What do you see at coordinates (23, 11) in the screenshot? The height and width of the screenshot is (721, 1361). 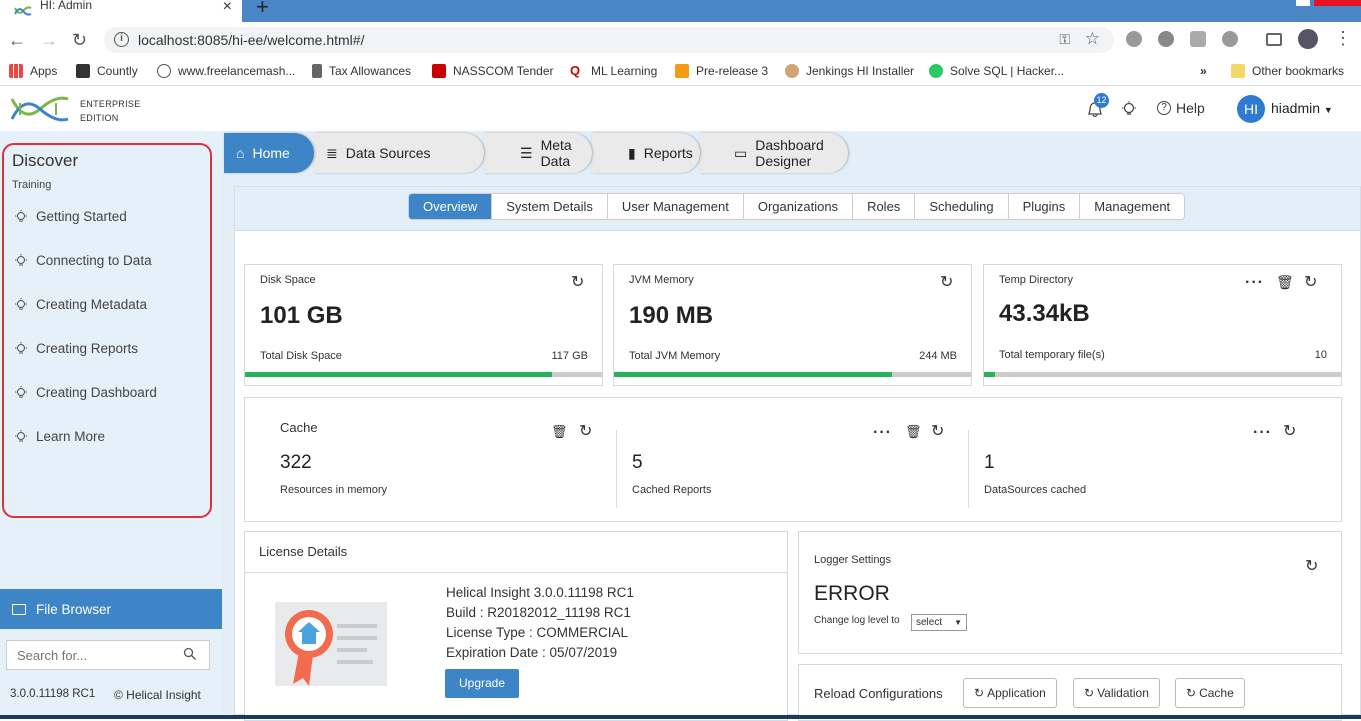 I see `dna-favicon-icon` at bounding box center [23, 11].